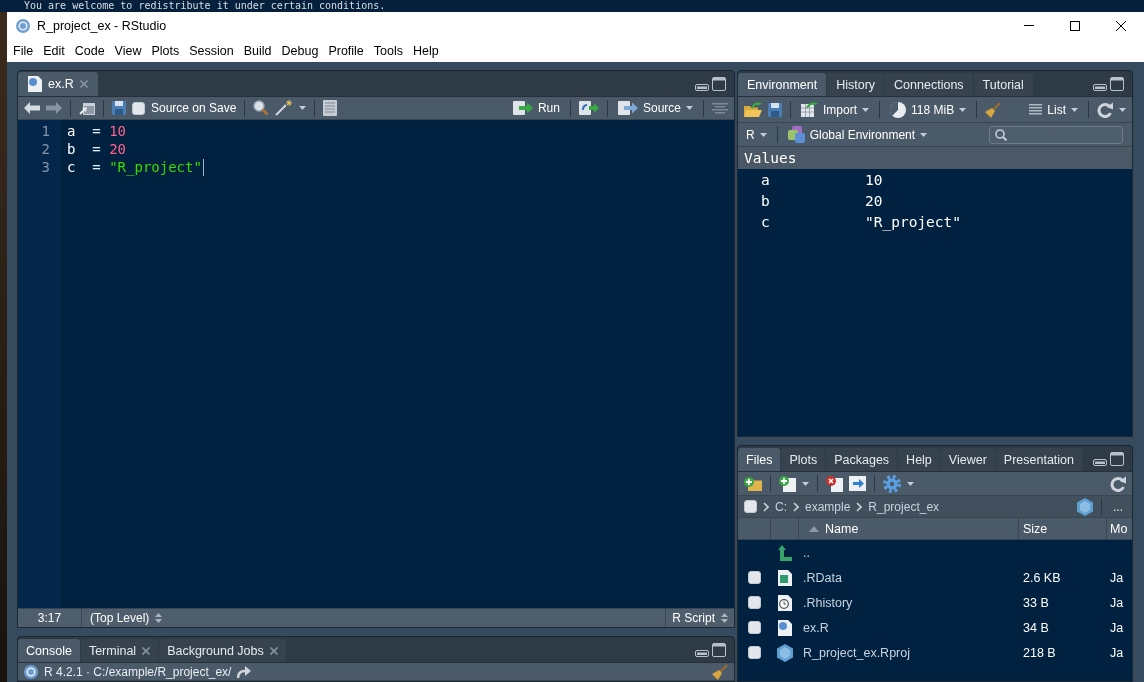 The width and height of the screenshot is (1144, 682). What do you see at coordinates (426, 50) in the screenshot?
I see `menu-item: Help` at bounding box center [426, 50].